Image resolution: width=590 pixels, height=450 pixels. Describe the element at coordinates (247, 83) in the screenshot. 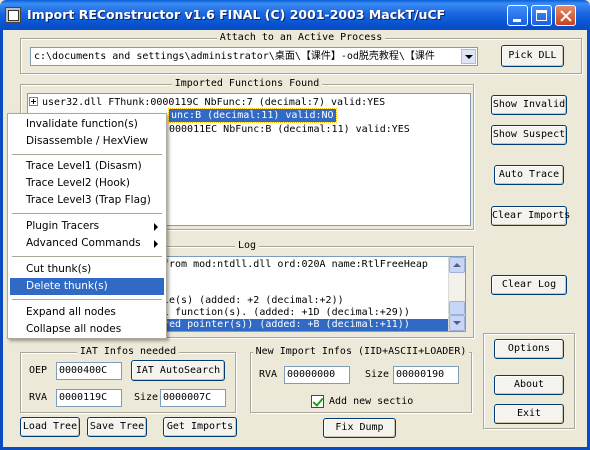

I see `imported-group-label: Imported Functions Found` at that location.